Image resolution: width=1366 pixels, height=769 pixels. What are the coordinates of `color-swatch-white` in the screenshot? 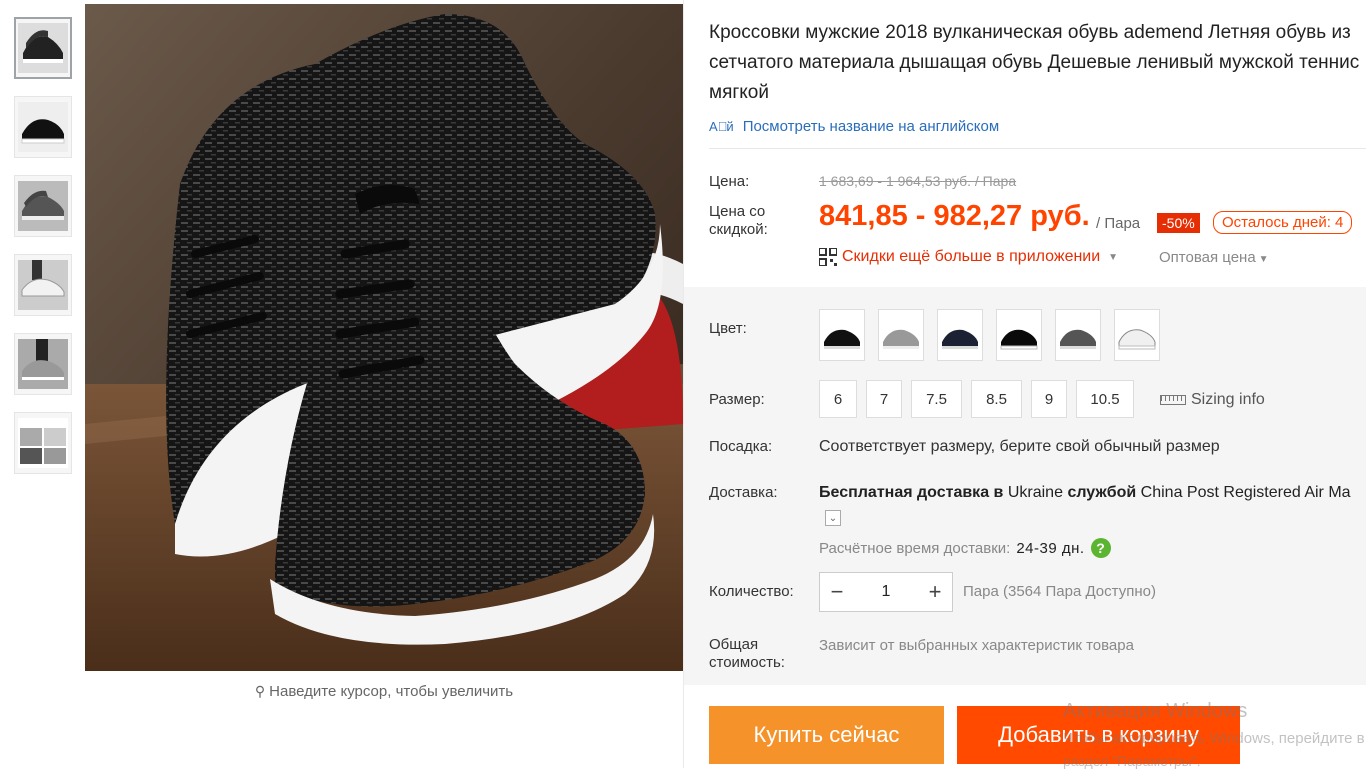 It's located at (1137, 335).